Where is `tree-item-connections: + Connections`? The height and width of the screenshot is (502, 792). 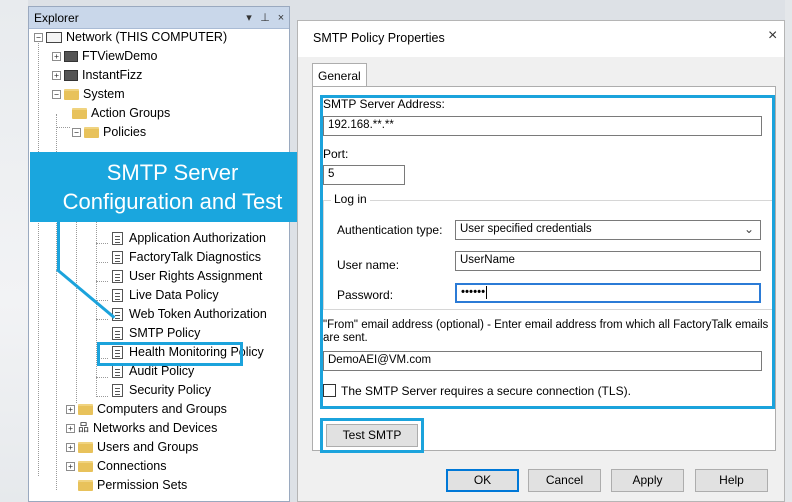 tree-item-connections: + Connections is located at coordinates (116, 466).